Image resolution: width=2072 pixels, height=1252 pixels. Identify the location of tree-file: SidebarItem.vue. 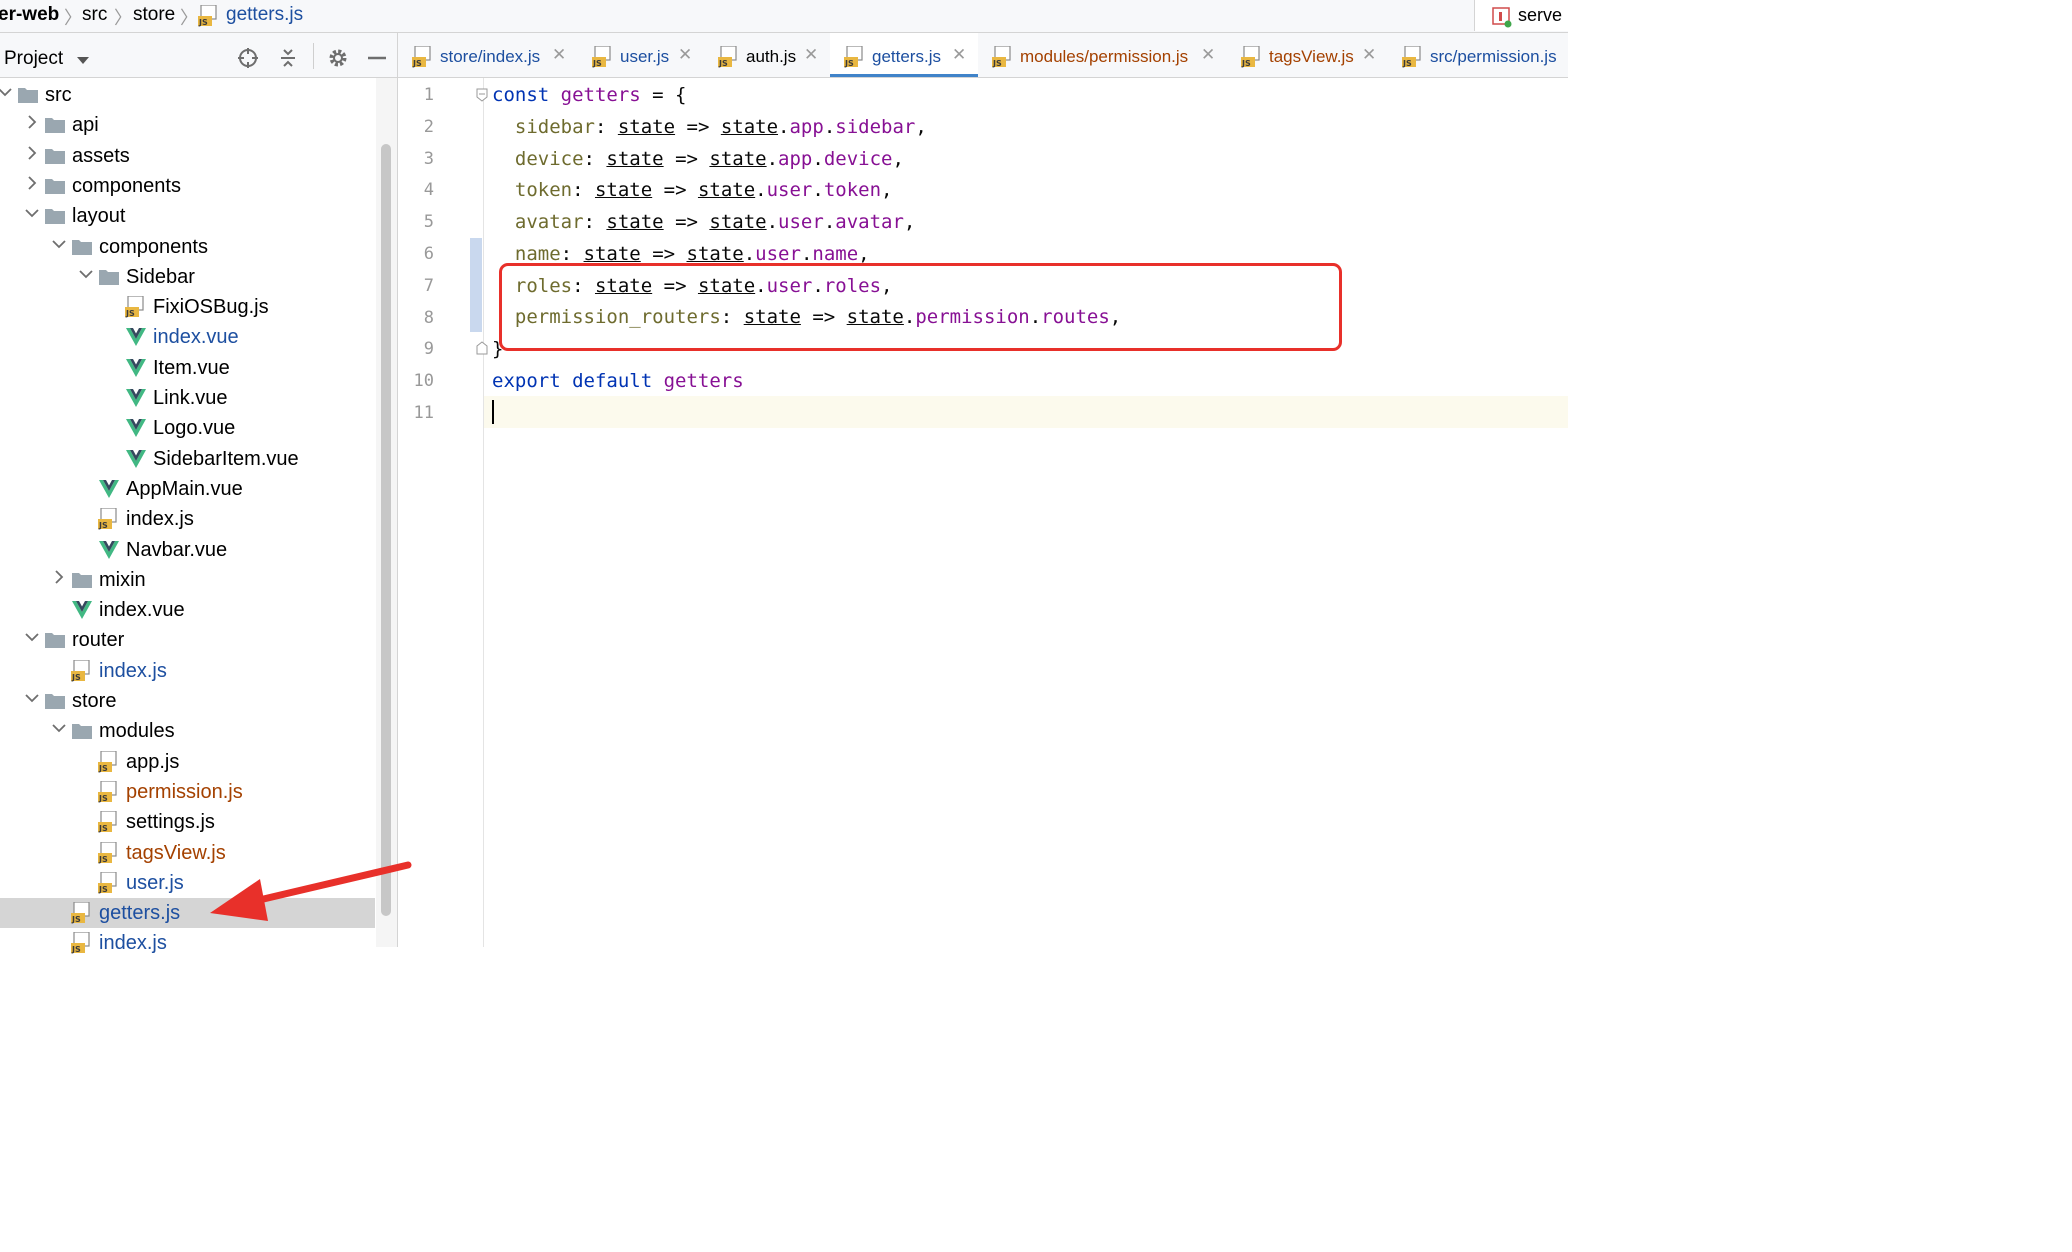
(187, 459).